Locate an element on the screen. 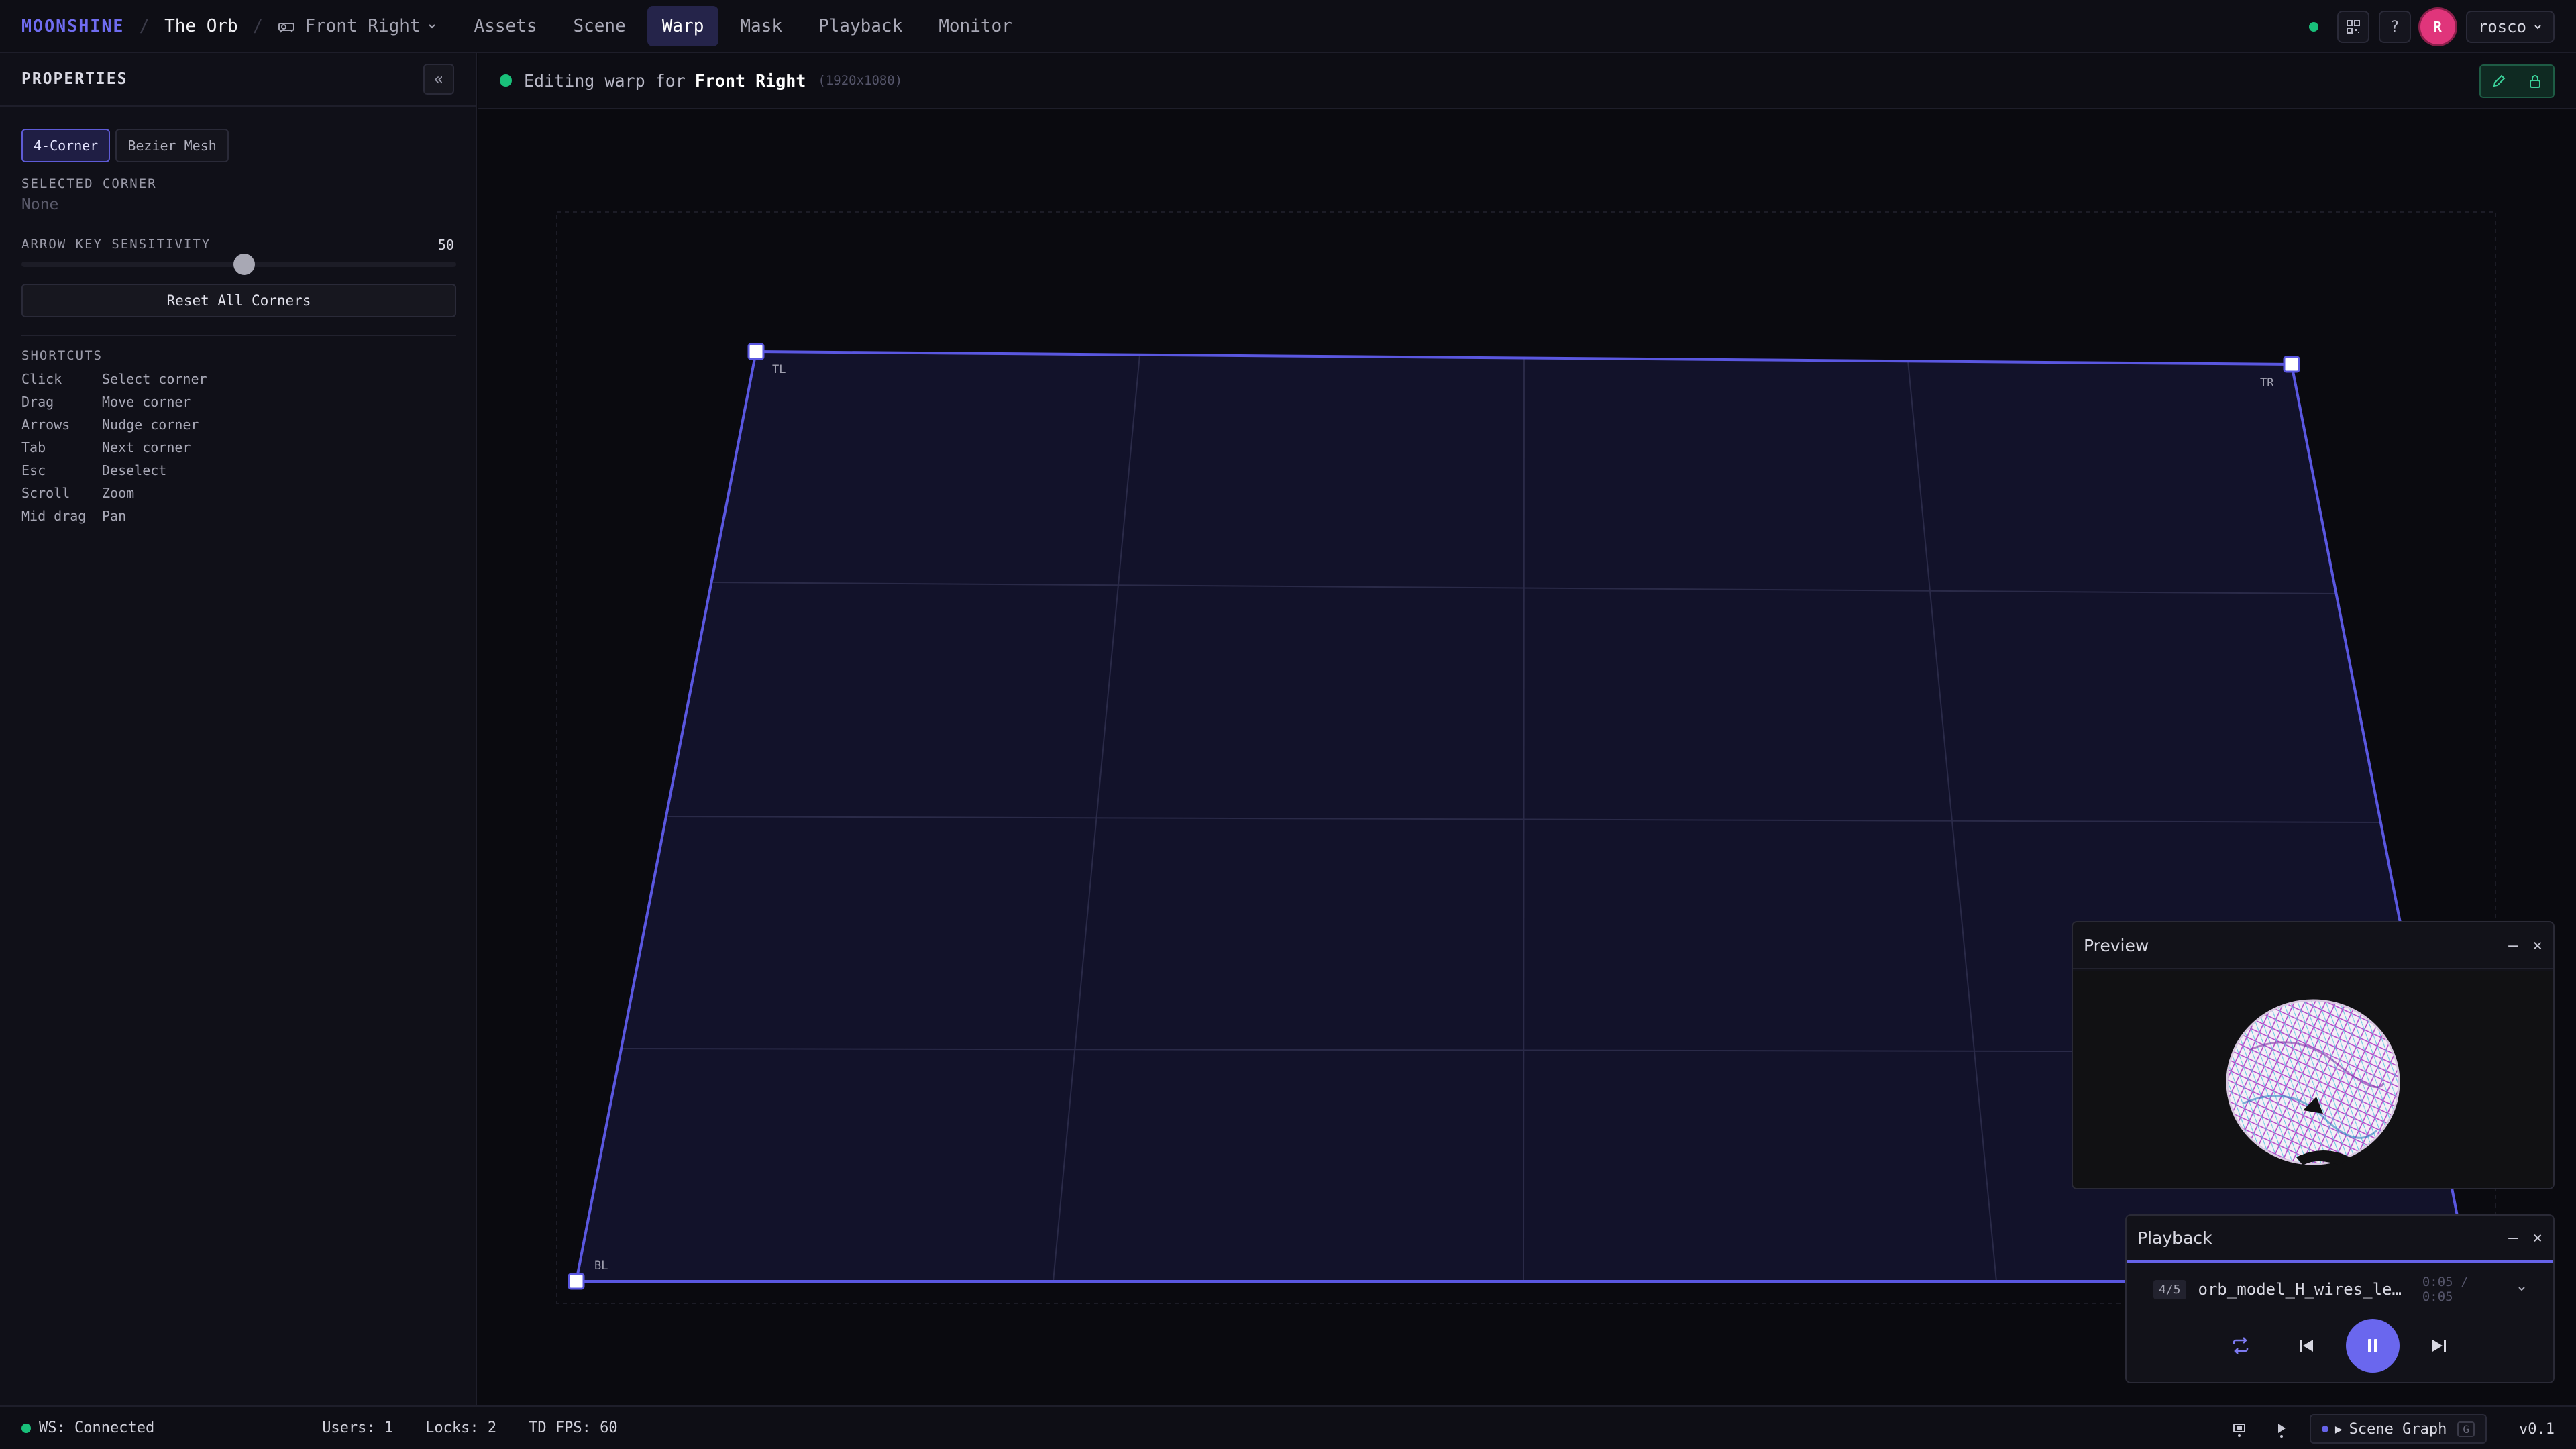  previous-button is located at coordinates (2306, 1346).